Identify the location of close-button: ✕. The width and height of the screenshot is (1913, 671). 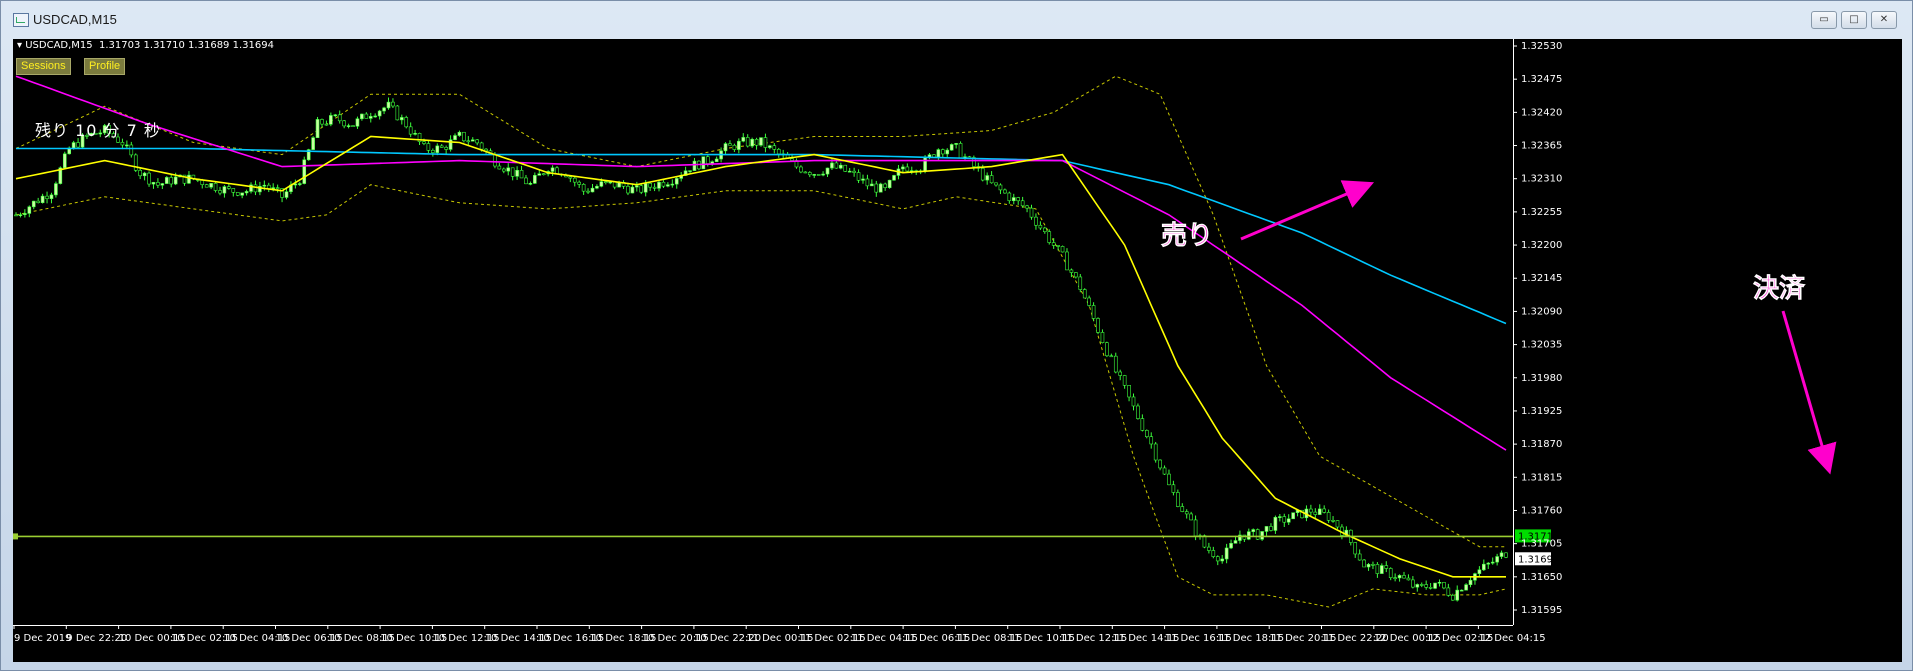
(1884, 20).